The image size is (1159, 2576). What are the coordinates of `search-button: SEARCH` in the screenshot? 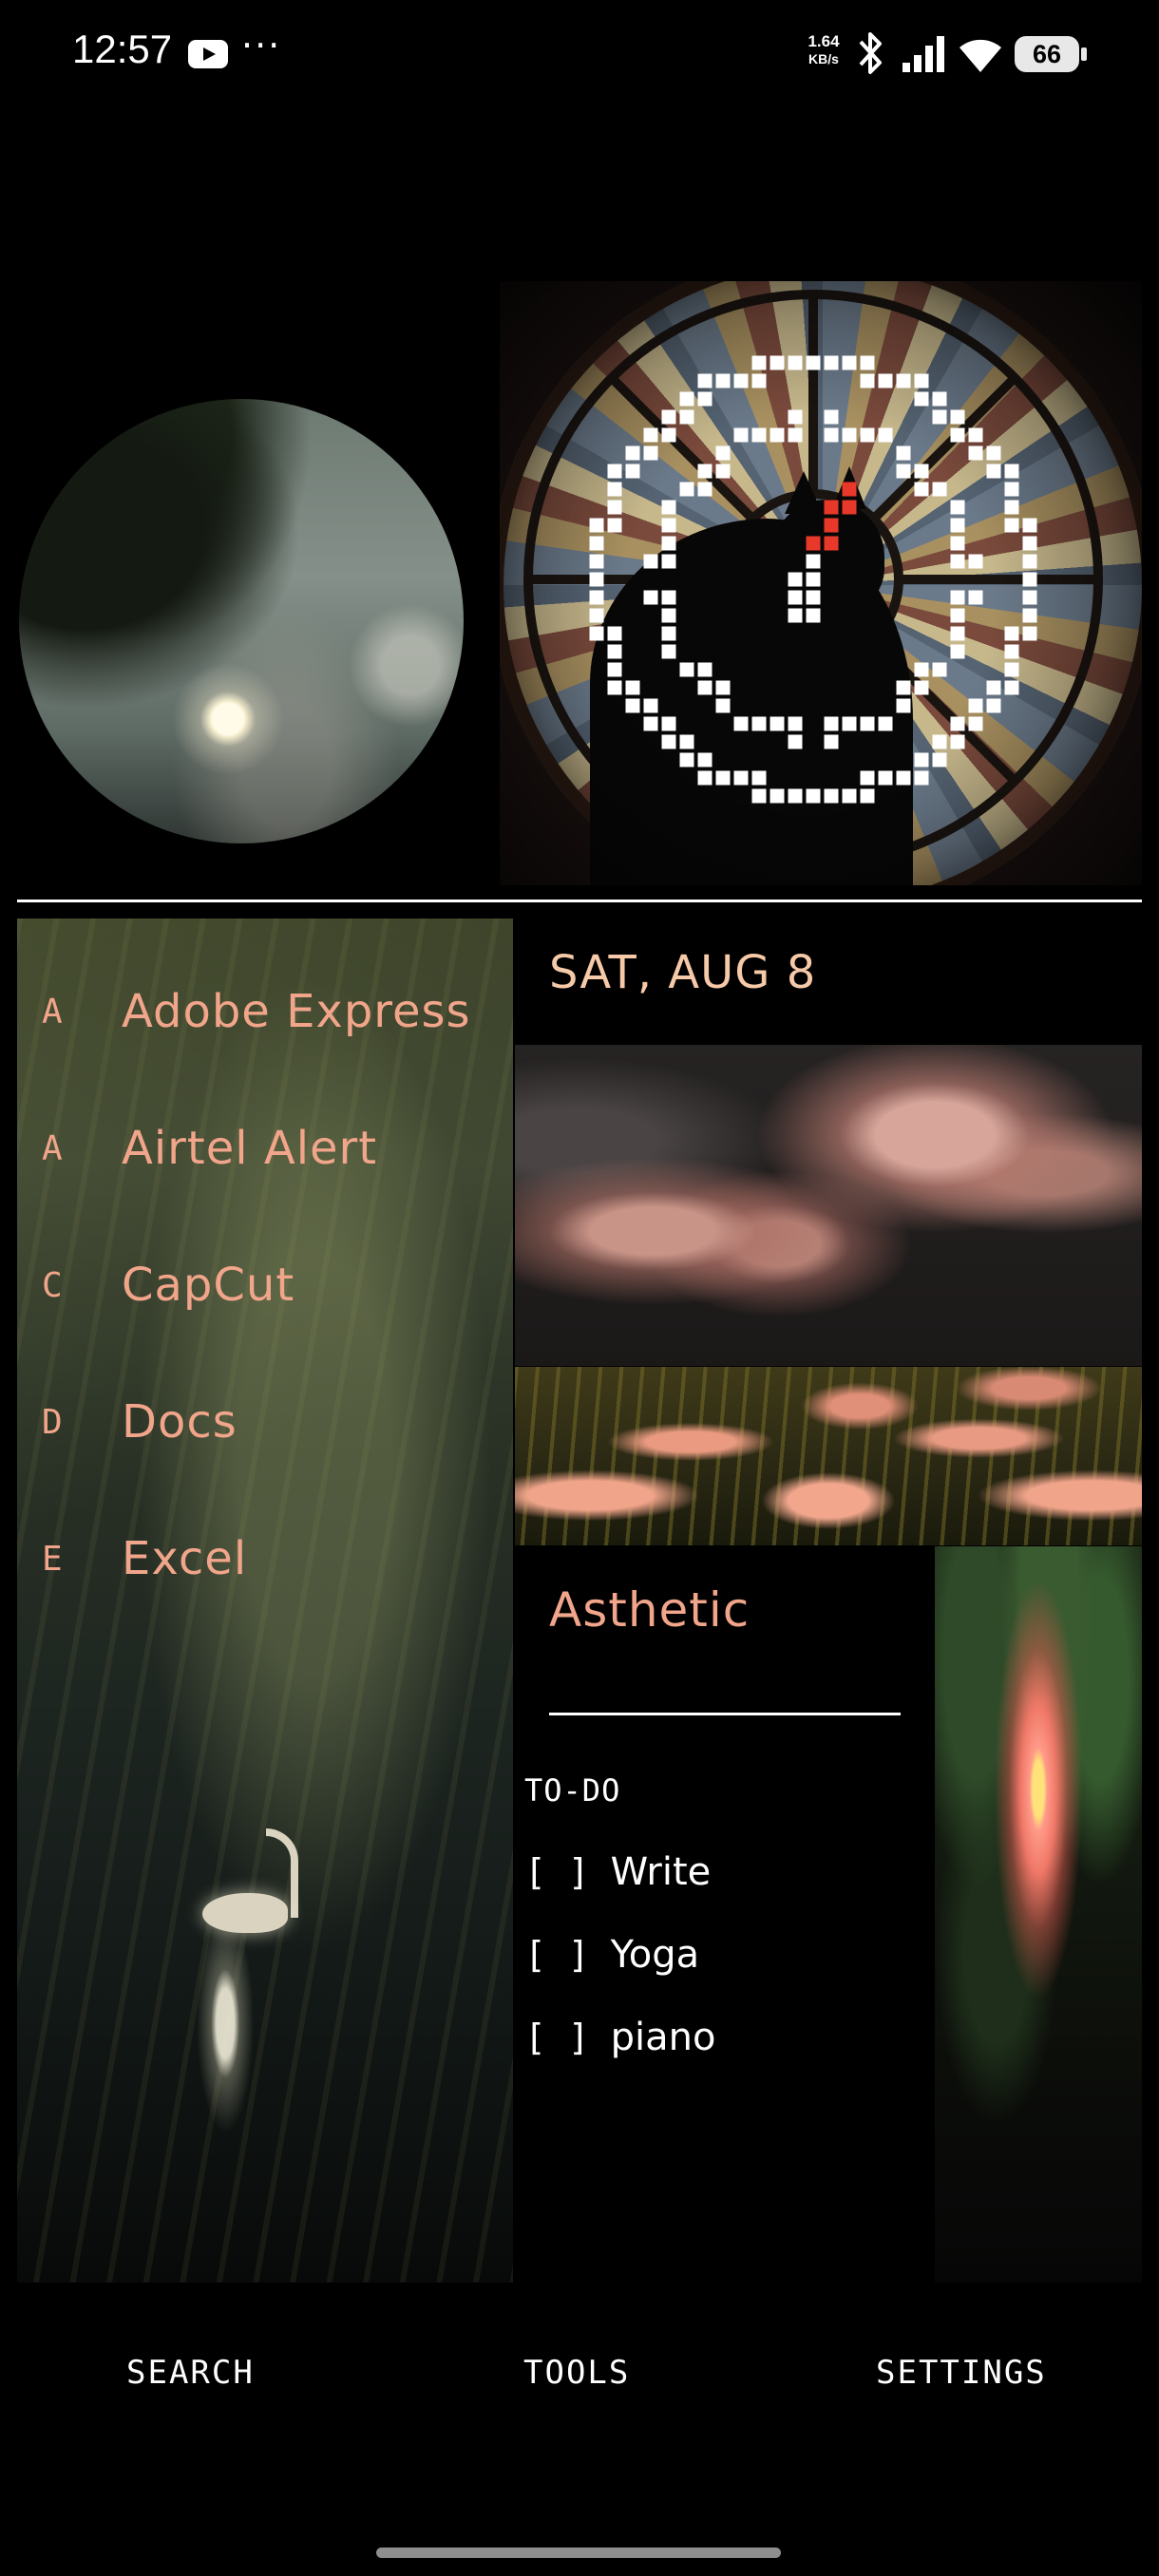 It's located at (190, 2373).